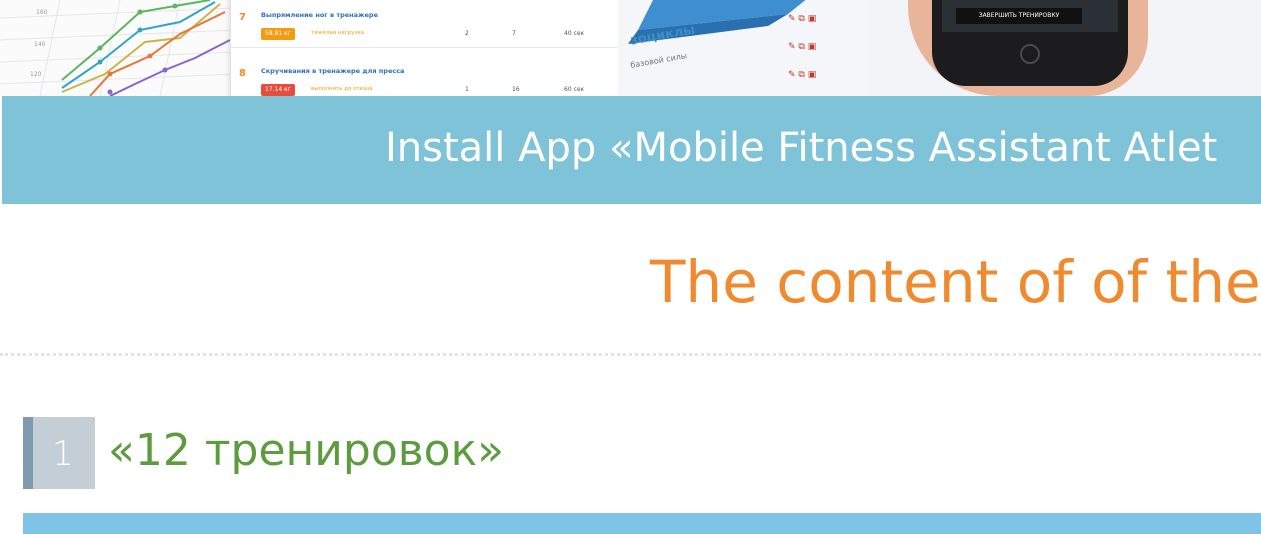 Image resolution: width=1261 pixels, height=534 pixels. I want to click on progress-chart-thumbnail: 160 140 120, so click(118, 48).